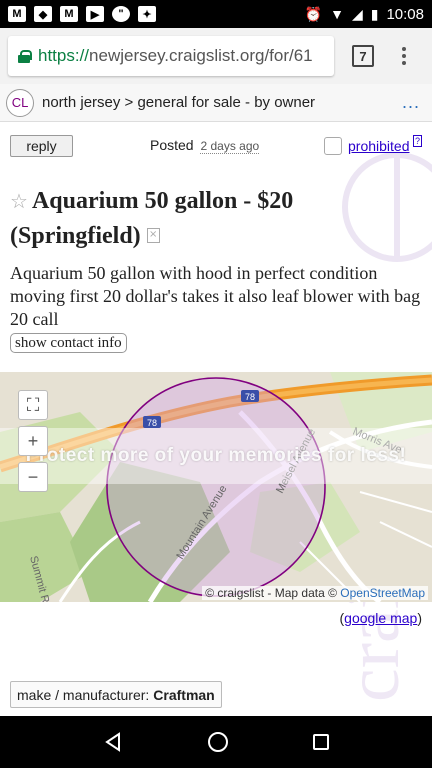  Describe the element at coordinates (357, 13) in the screenshot. I see `signal-icon: ◢` at that location.